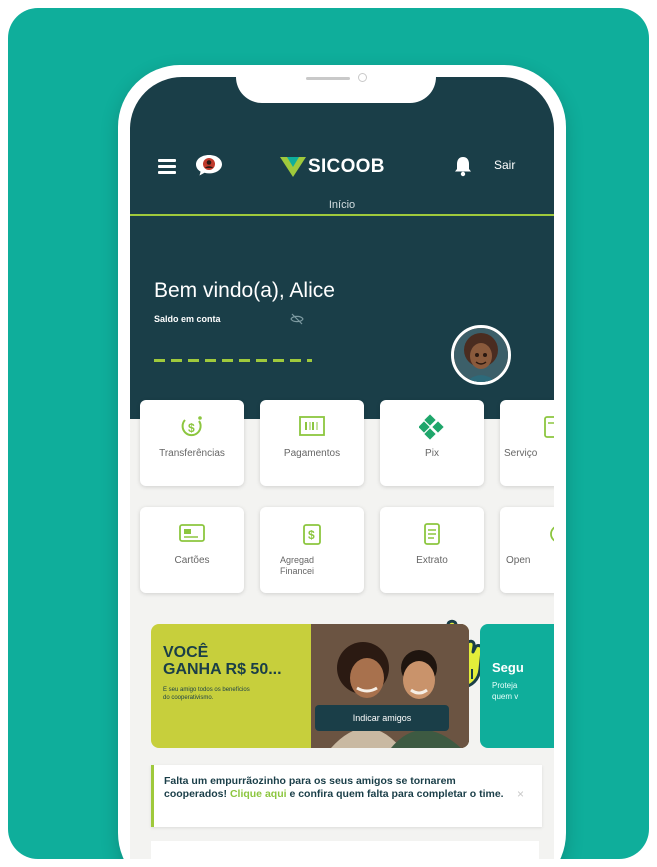 This screenshot has height=867, width=657. What do you see at coordinates (244, 290) in the screenshot?
I see `welcome-message: Bem vindo(a), Alice` at bounding box center [244, 290].